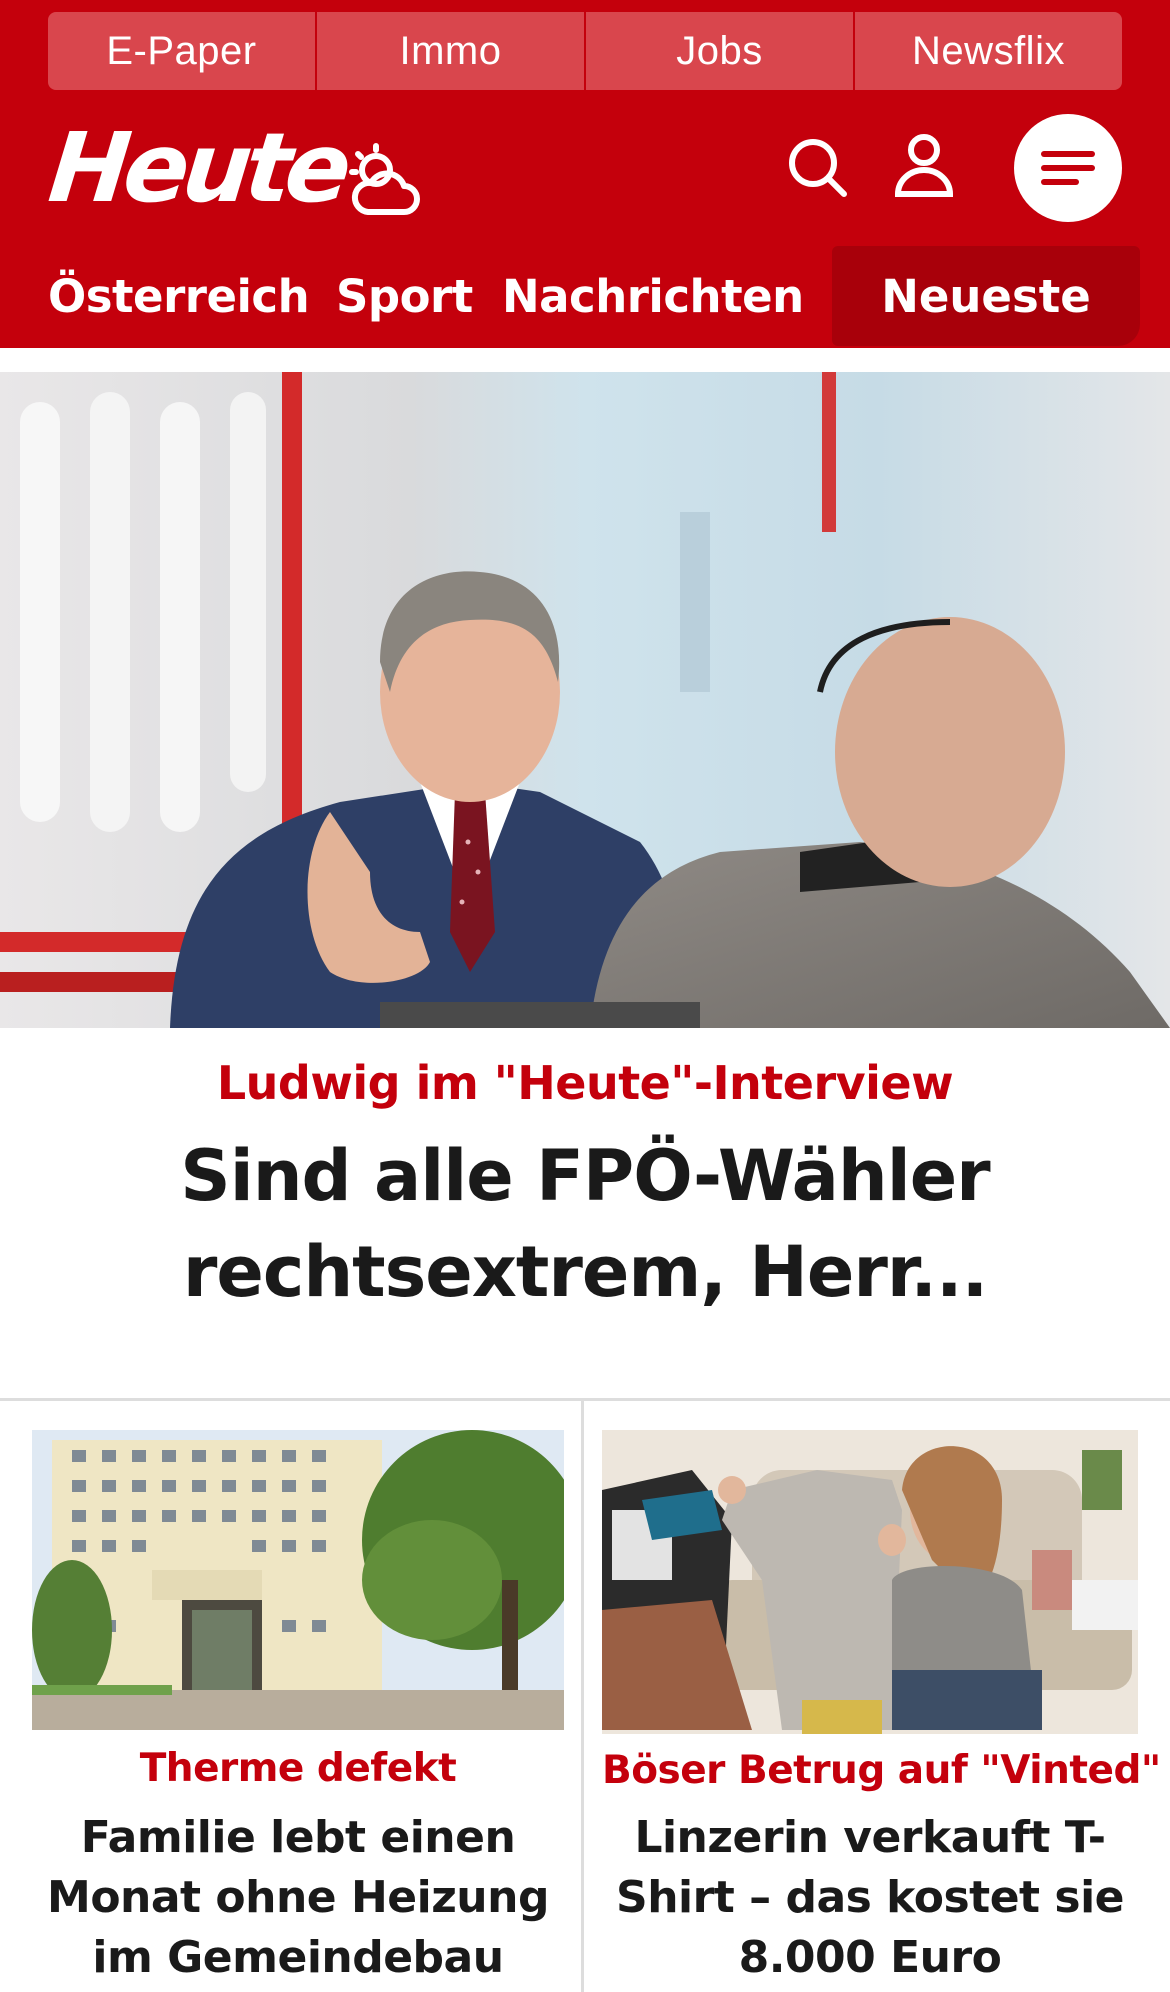  I want to click on column-divider, so click(582, 1696).